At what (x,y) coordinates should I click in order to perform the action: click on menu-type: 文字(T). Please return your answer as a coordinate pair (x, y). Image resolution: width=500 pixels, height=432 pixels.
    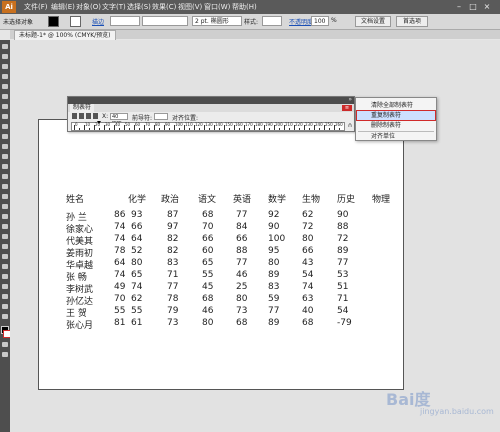
    Looking at the image, I should click on (114, 7).